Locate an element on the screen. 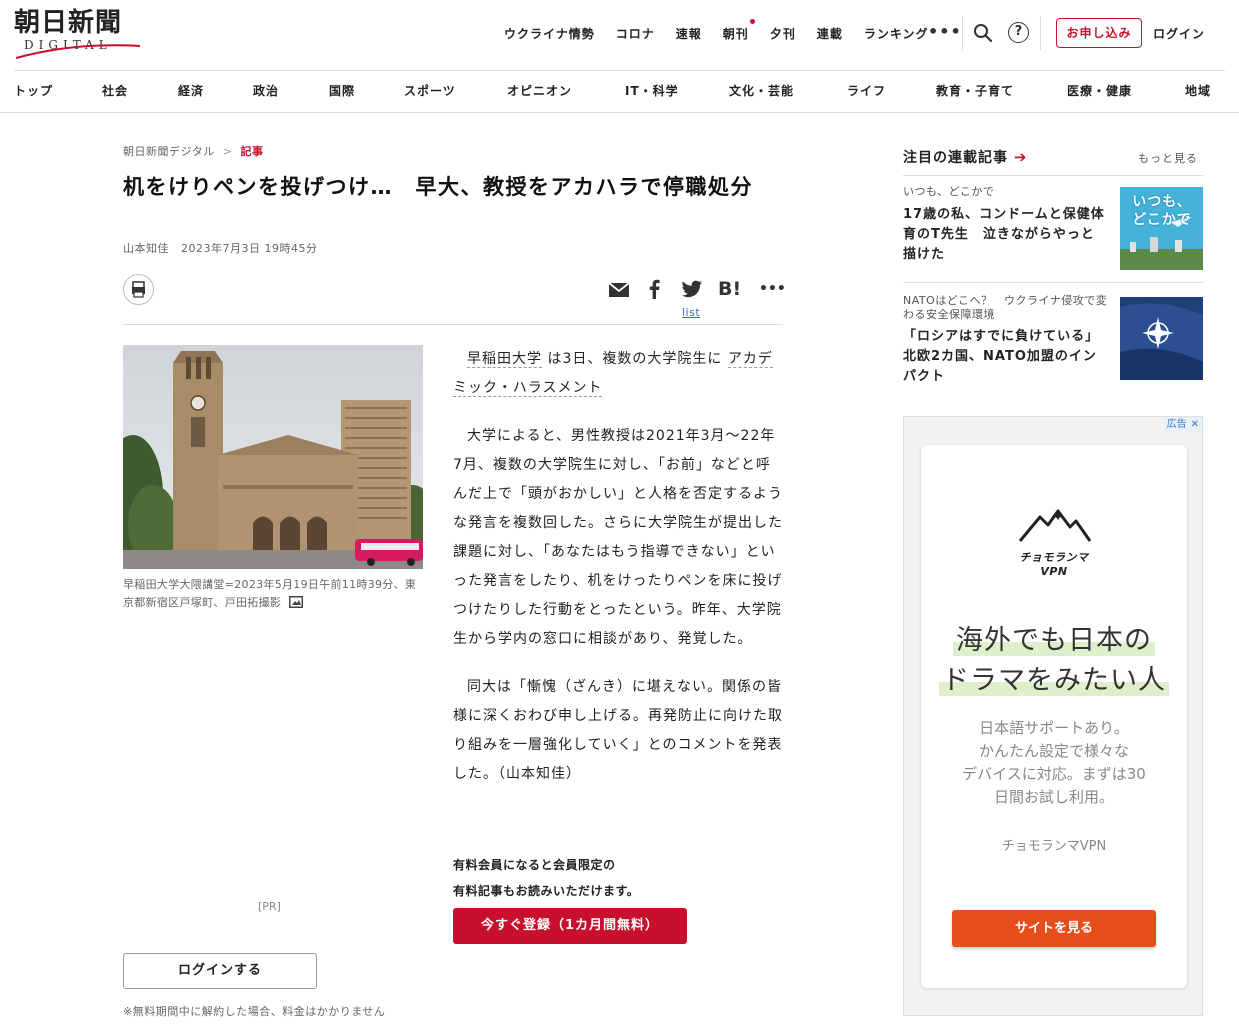 The width and height of the screenshot is (1239, 1029). sidebar-item-series: NATOはどこへ？ ウクライナ侵攻で変わる安全保障環境 is located at coordinates (1005, 308).